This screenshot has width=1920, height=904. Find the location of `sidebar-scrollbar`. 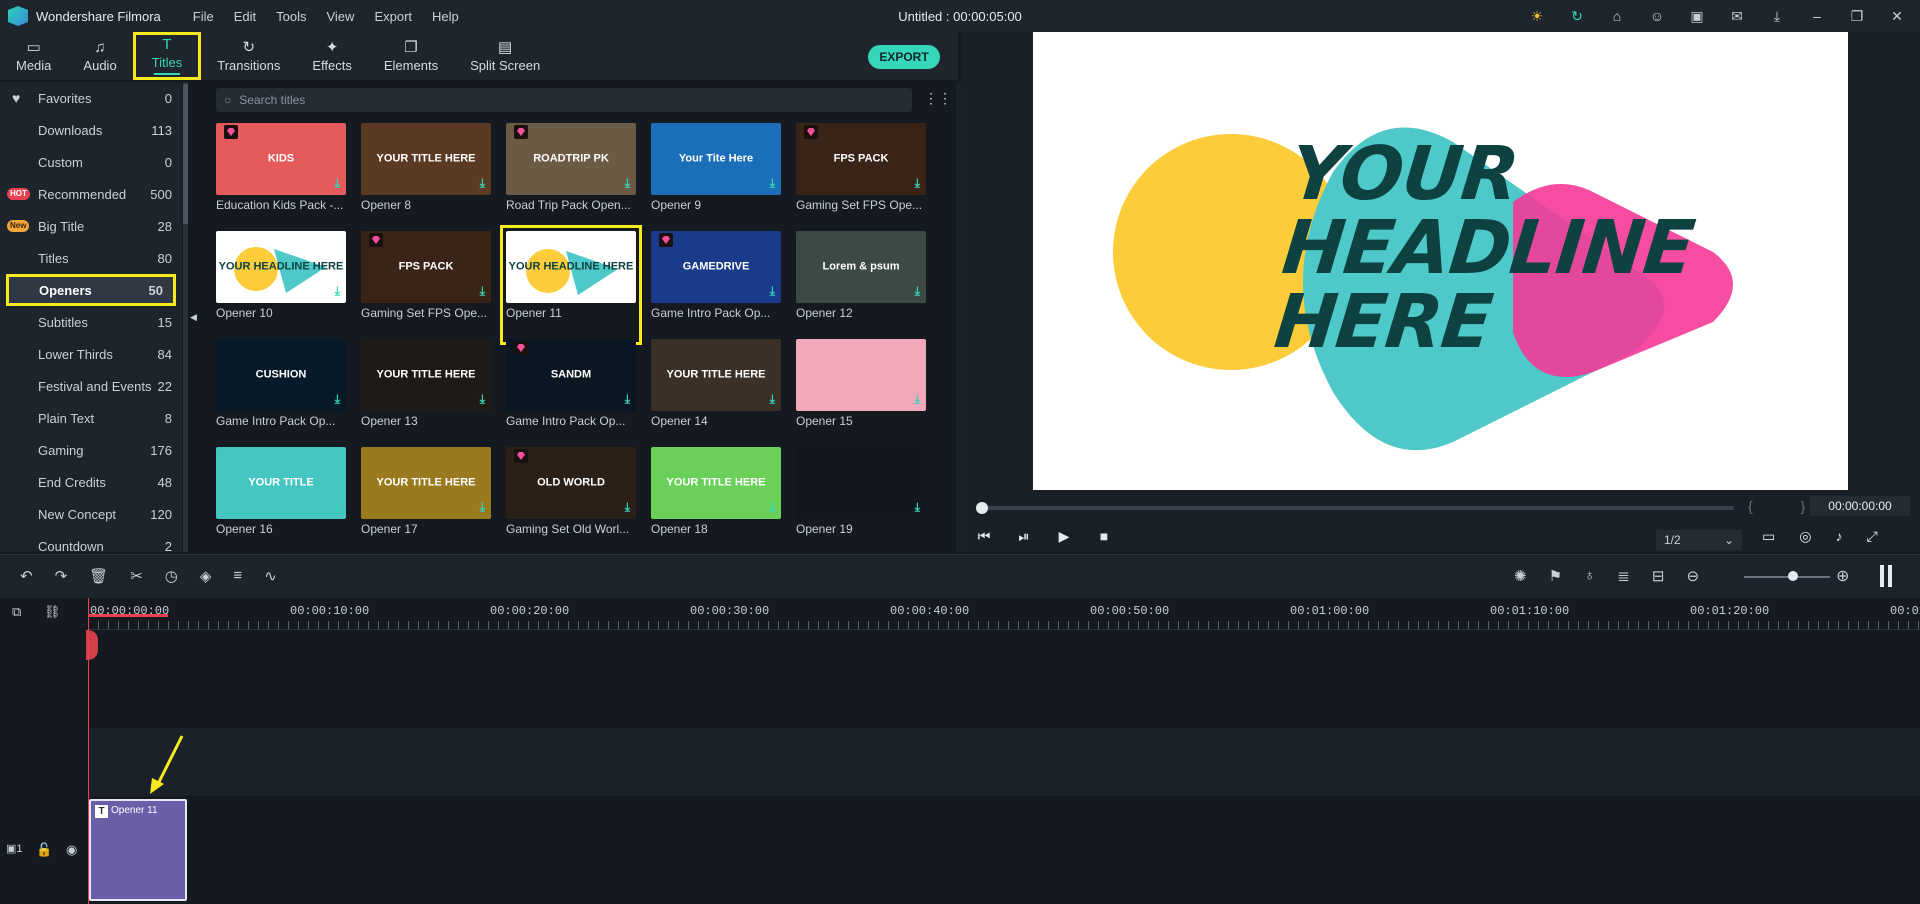

sidebar-scrollbar is located at coordinates (185, 317).